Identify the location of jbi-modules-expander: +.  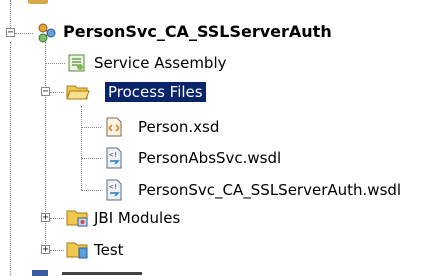
(45, 218).